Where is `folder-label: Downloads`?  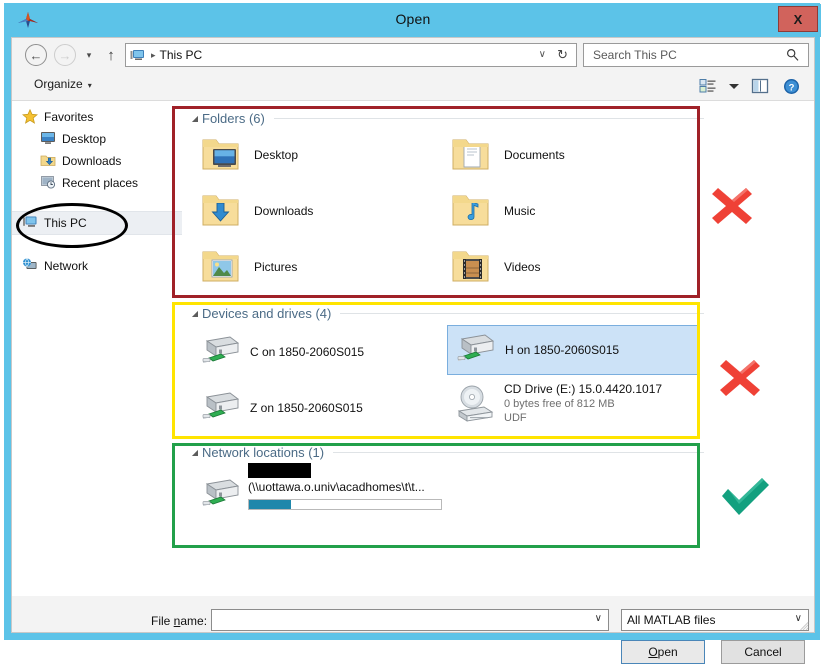
folder-label: Downloads is located at coordinates (284, 210).